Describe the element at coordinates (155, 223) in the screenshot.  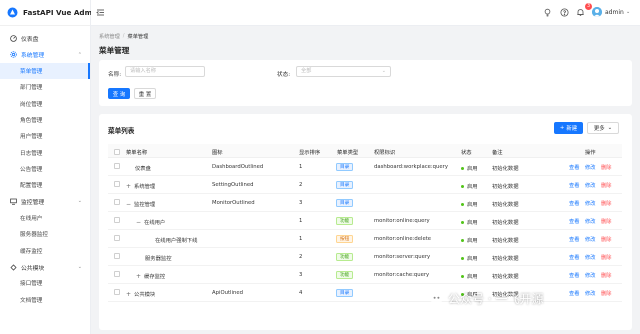
I see `menu-name: 在线用户` at that location.